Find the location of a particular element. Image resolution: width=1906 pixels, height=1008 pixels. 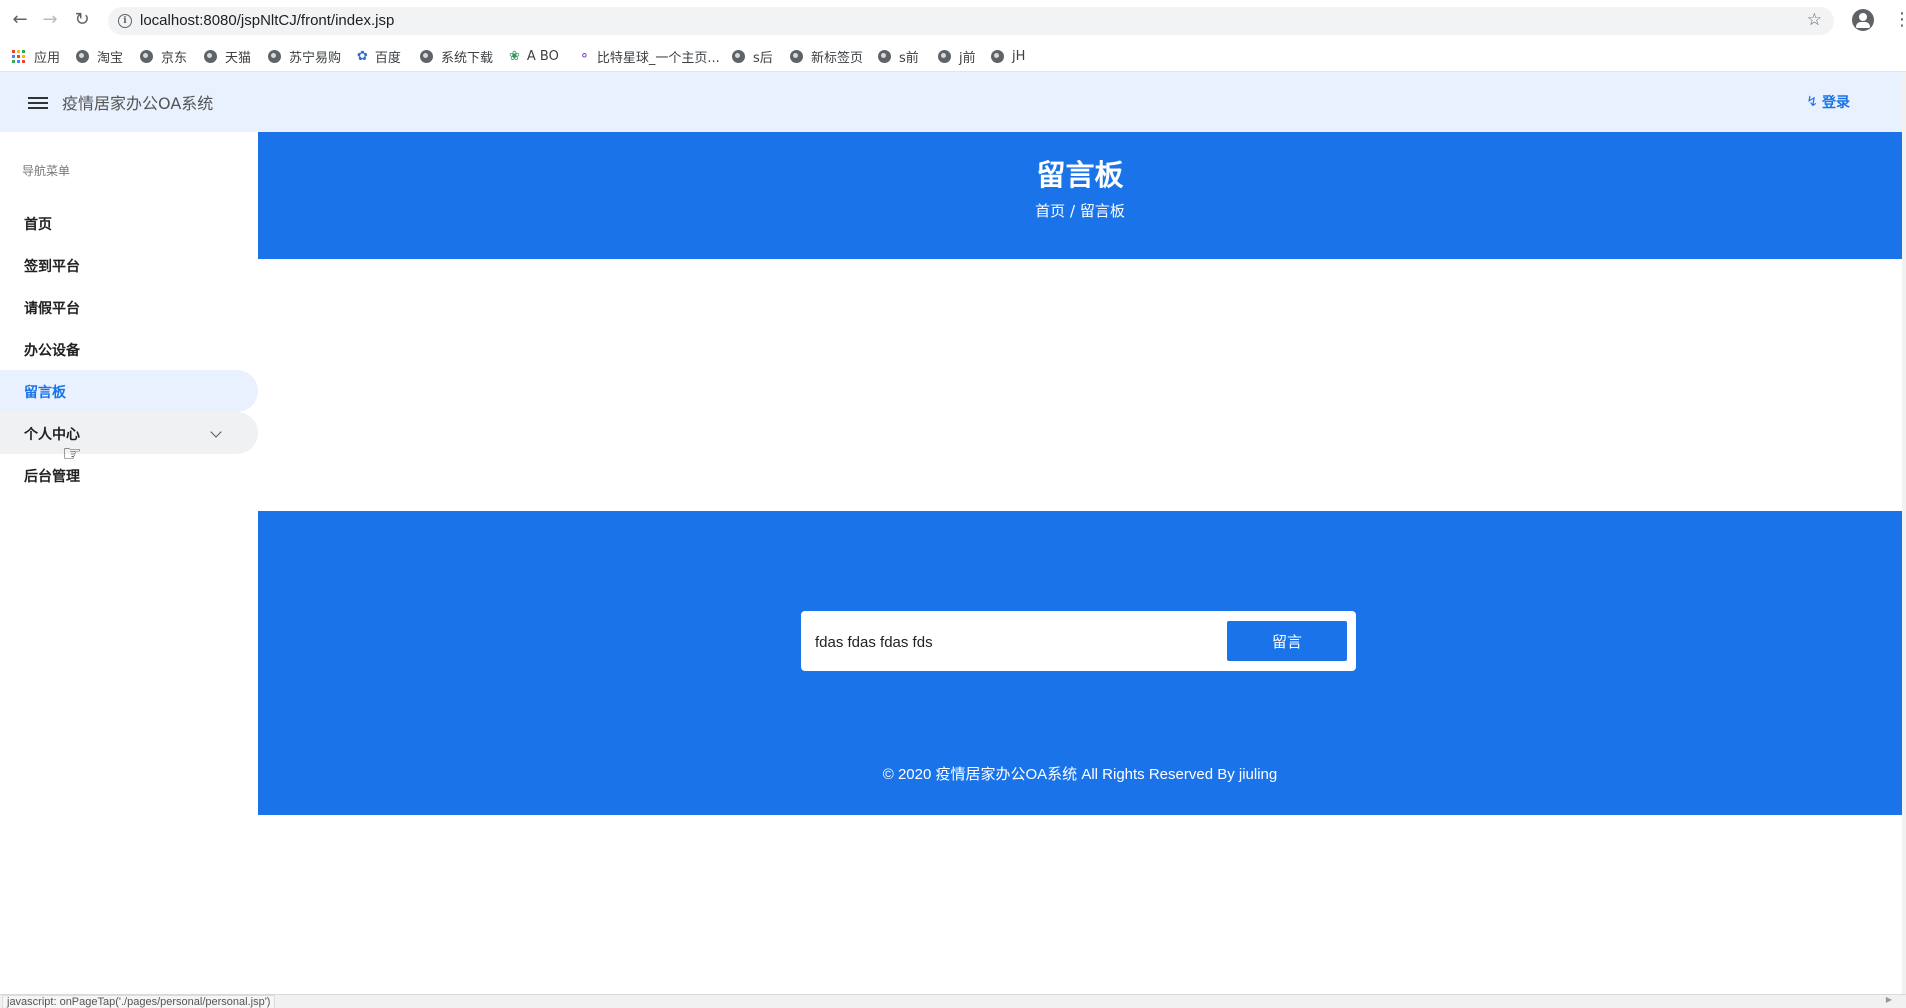

page-banner: 留言板 首页 / 留言板 is located at coordinates (1080, 195).